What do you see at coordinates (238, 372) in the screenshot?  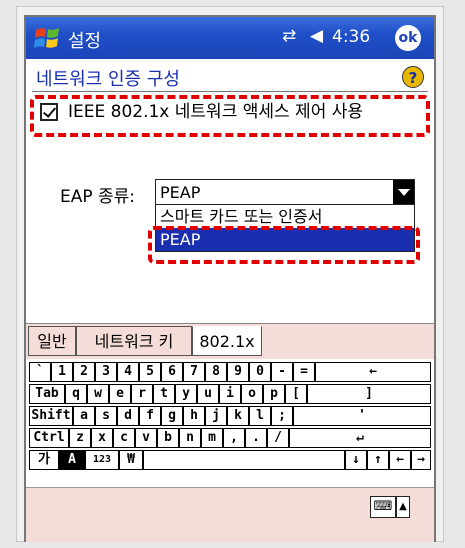 I see `key-9: 9` at bounding box center [238, 372].